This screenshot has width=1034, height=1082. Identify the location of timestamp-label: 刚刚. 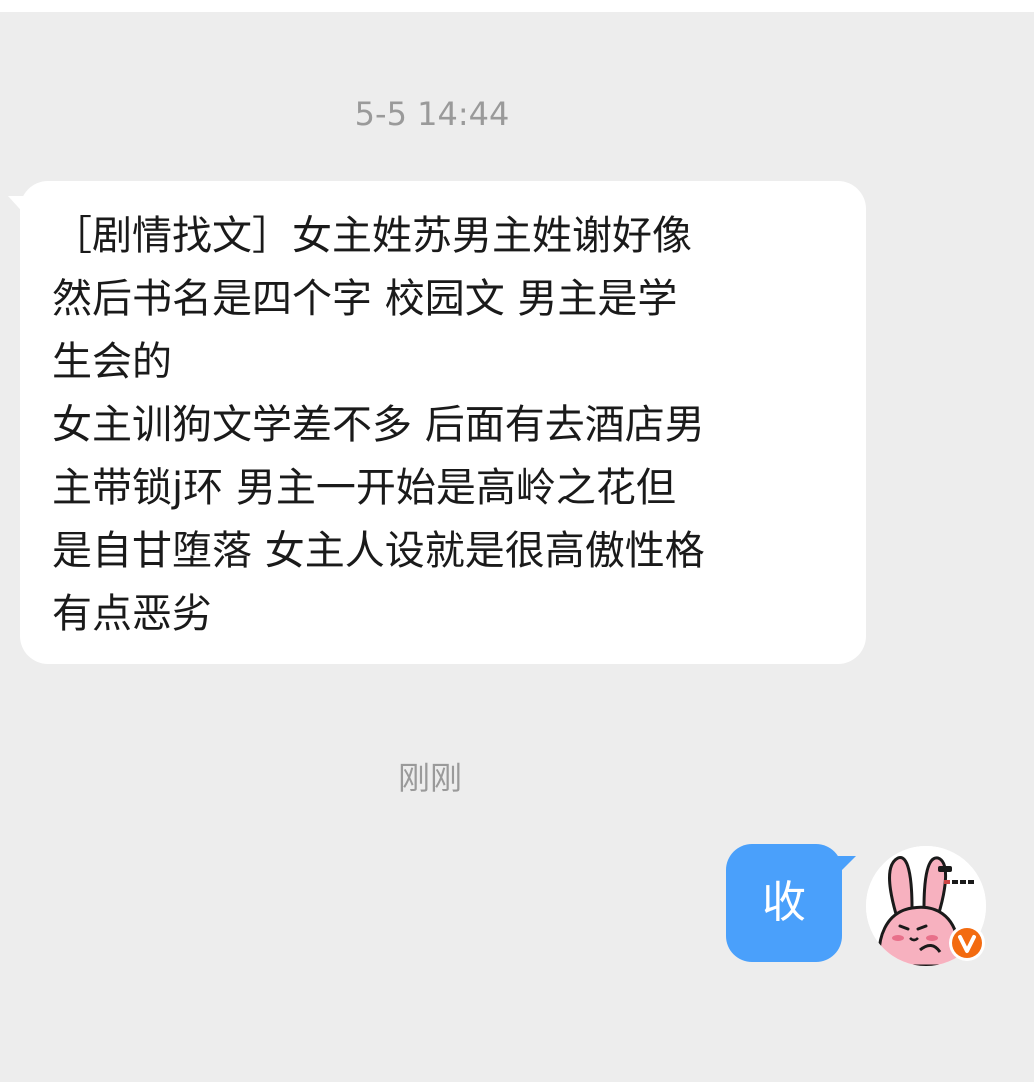
(429, 778).